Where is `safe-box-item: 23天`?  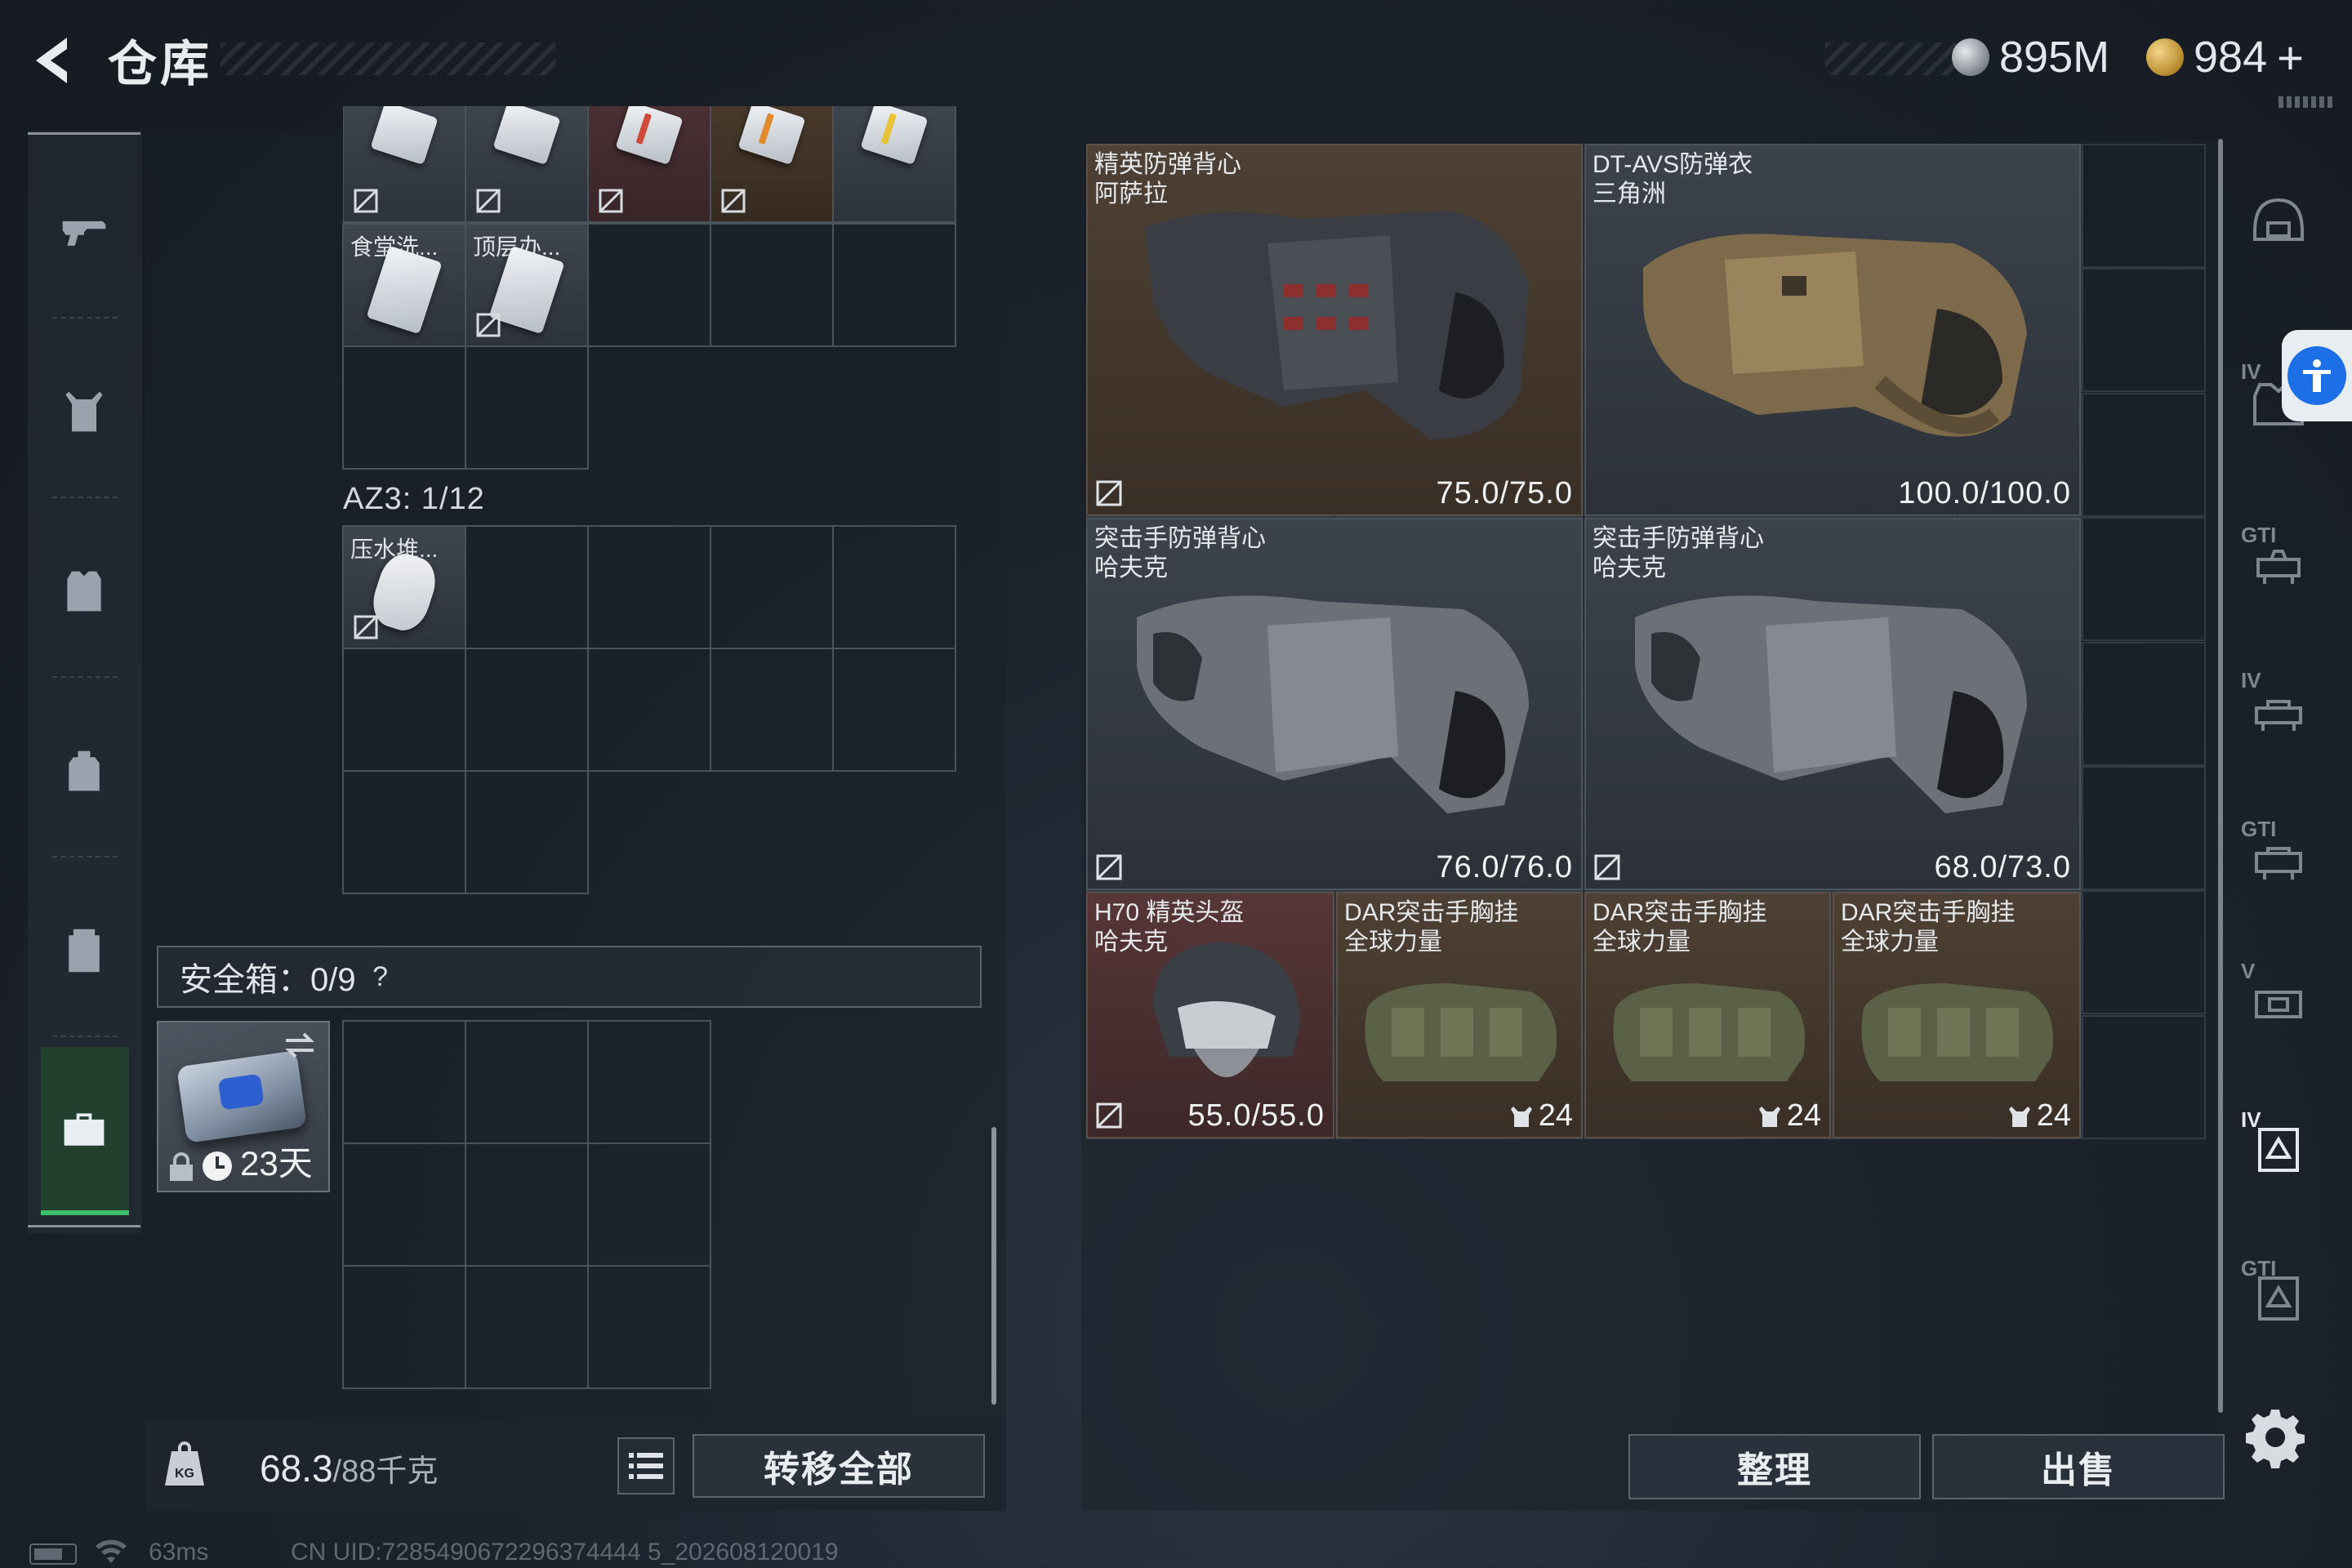 safe-box-item: 23天 is located at coordinates (243, 1106).